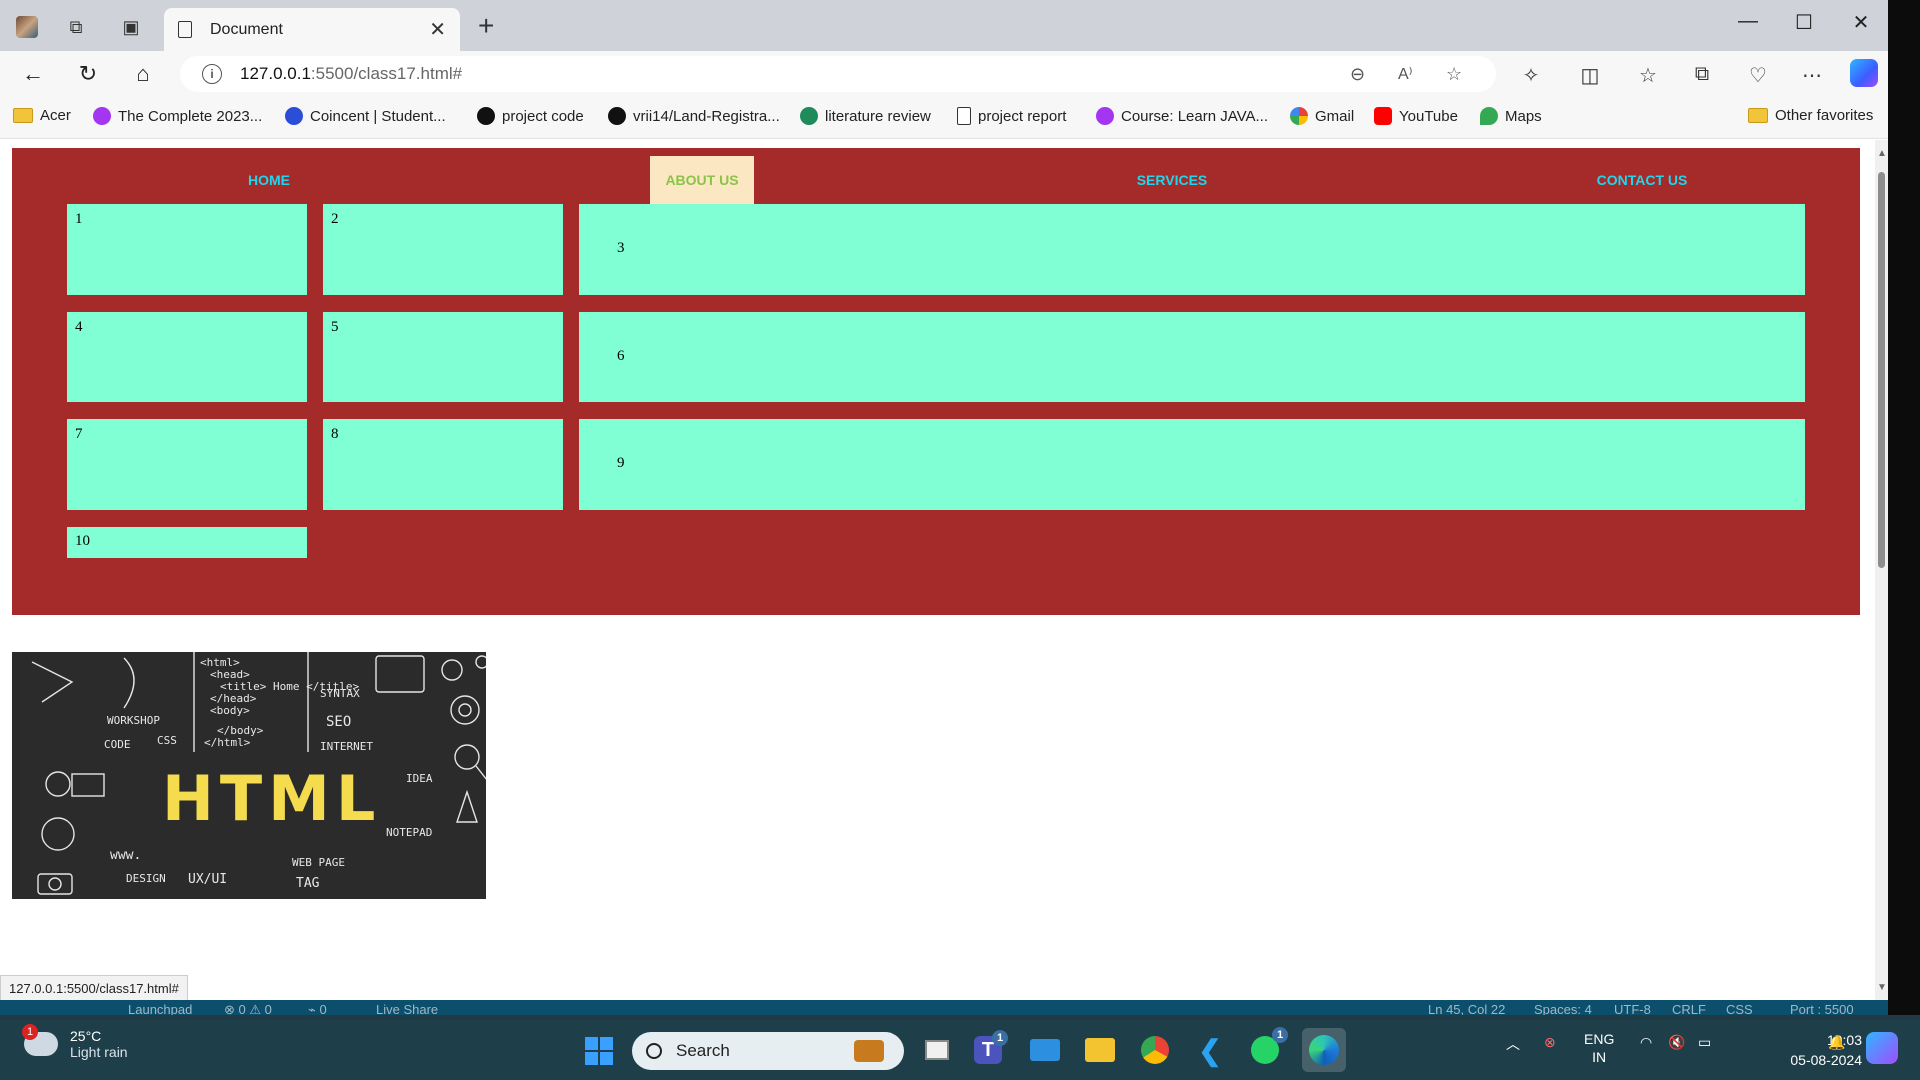 The height and width of the screenshot is (1080, 1920). Describe the element at coordinates (1383, 116) in the screenshot. I see `youtube-icon` at that location.